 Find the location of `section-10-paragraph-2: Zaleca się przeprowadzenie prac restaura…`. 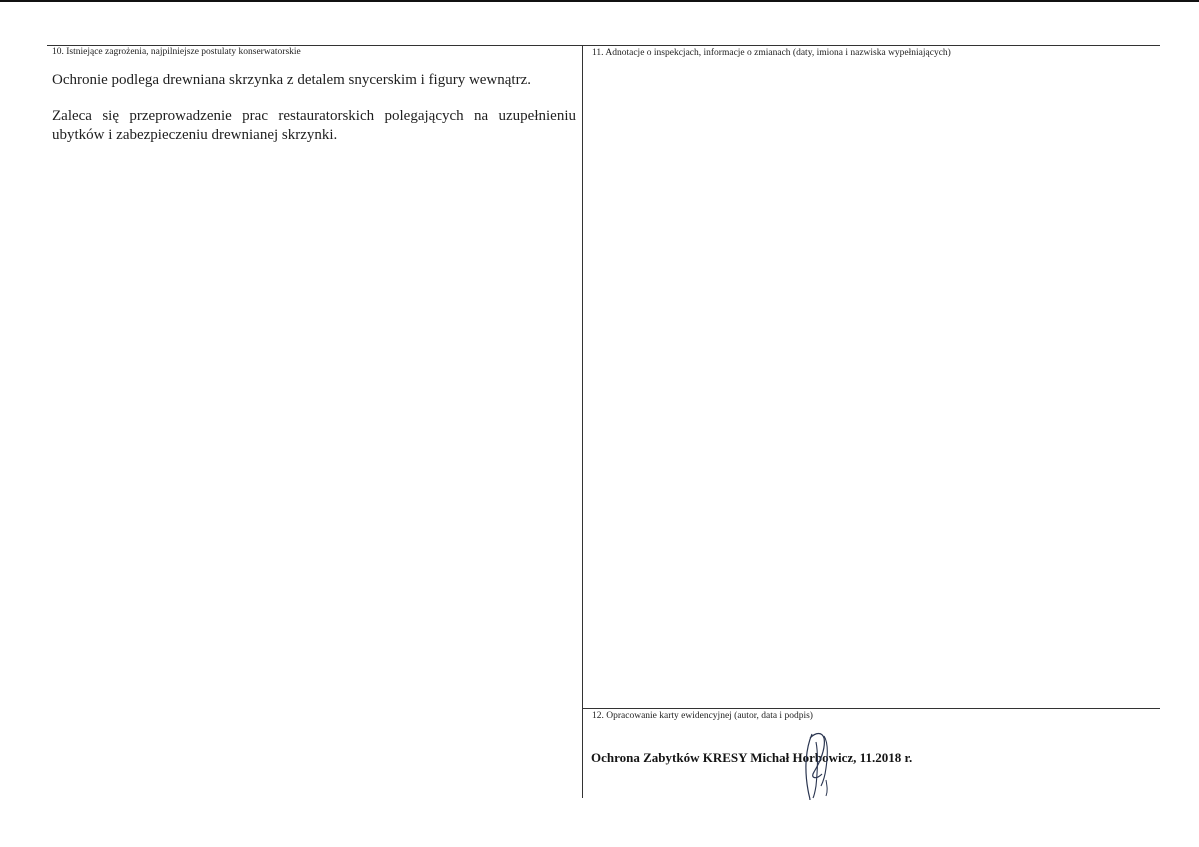

section-10-paragraph-2: Zaleca się przeprowadzenie prac restaura… is located at coordinates (314, 125).